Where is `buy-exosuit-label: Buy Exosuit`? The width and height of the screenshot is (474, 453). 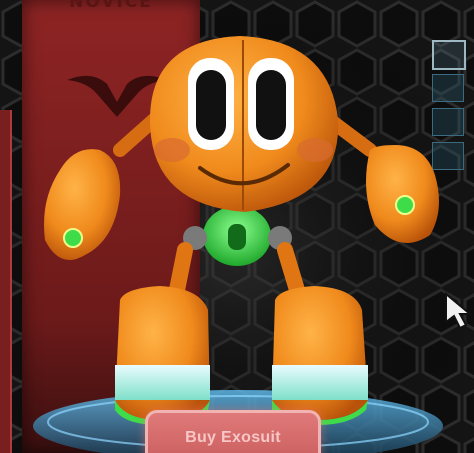
buy-exosuit-label: Buy Exosuit is located at coordinates (233, 437).